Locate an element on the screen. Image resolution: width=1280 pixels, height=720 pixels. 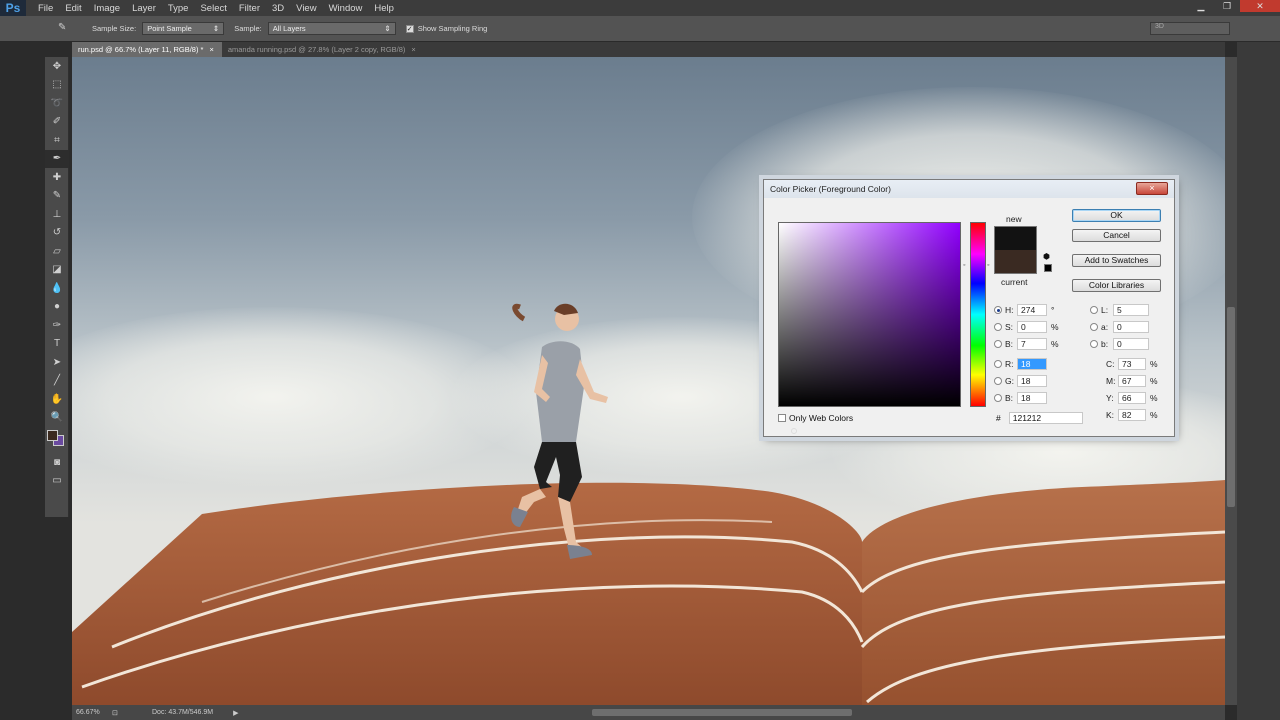
zoom-tool-icon: 🔍 is located at coordinates (57, 418).